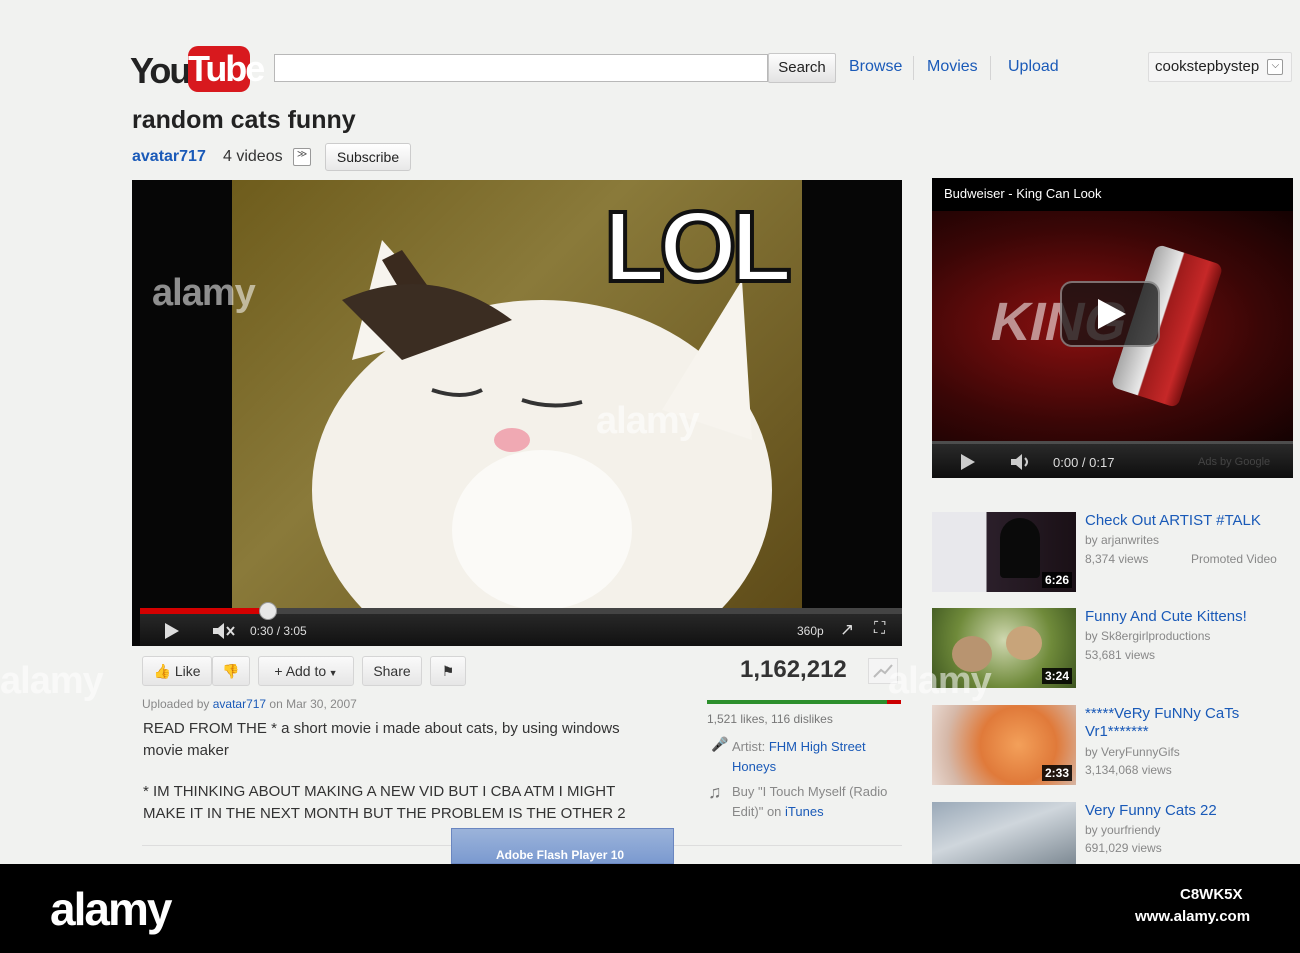 Image resolution: width=1300 pixels, height=953 pixels. What do you see at coordinates (1023, 193) in the screenshot?
I see `ad-title: Budweiser - King Can Look` at bounding box center [1023, 193].